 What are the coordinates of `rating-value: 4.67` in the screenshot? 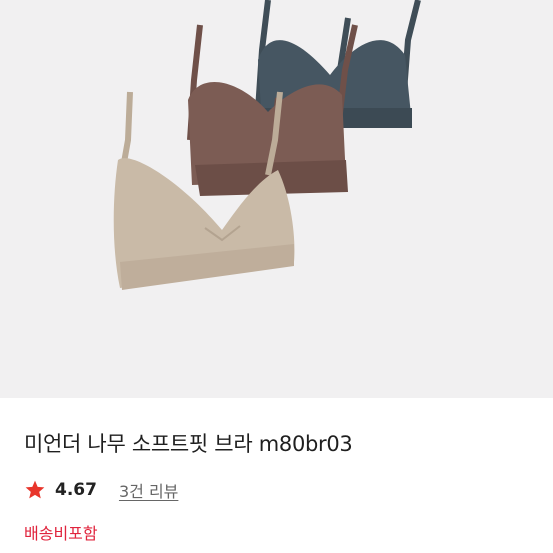 It's located at (76, 490).